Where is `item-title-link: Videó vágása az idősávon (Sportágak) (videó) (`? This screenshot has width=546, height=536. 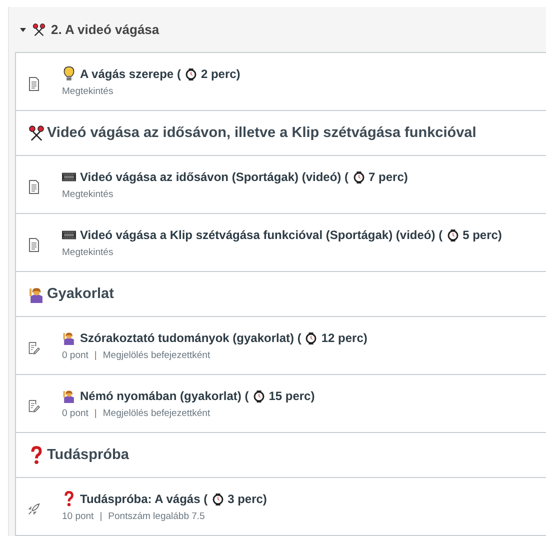 item-title-link: Videó vágása az idősávon (Sportágak) (videó) ( is located at coordinates (214, 177).